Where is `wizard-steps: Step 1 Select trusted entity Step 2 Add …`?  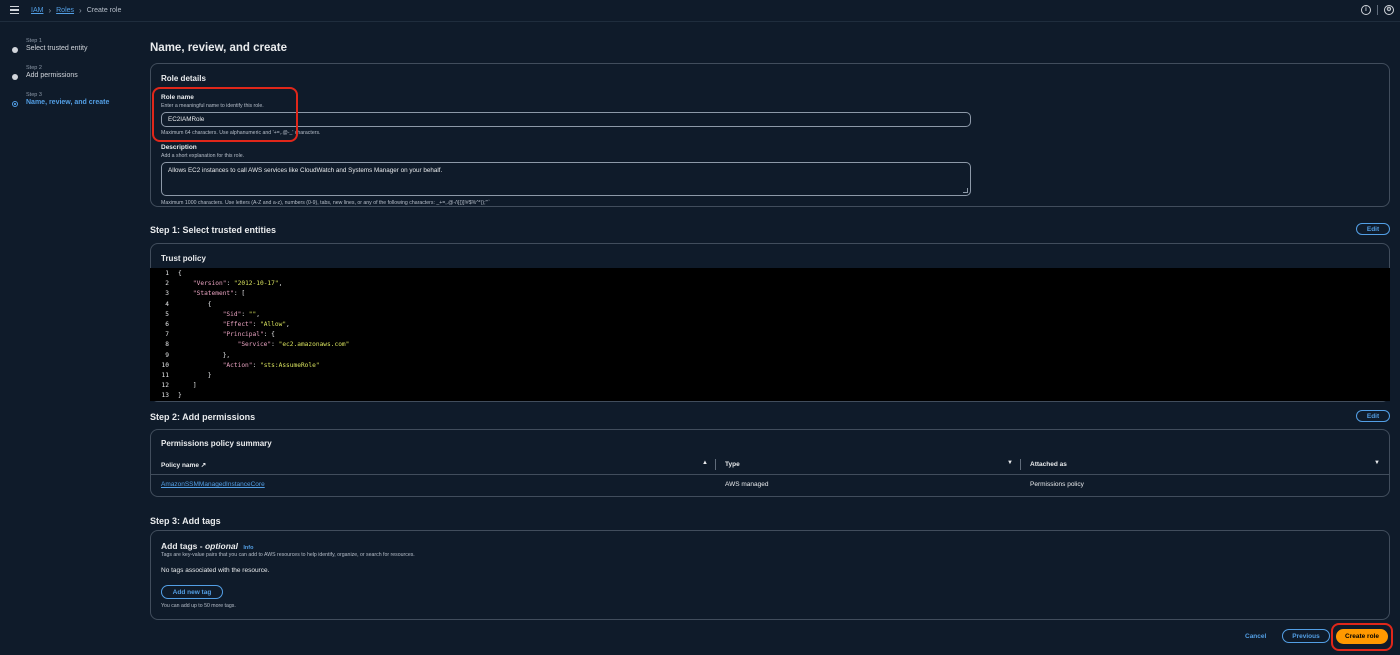 wizard-steps: Step 1 Select trusted entity Step 2 Add … is located at coordinates (72, 78).